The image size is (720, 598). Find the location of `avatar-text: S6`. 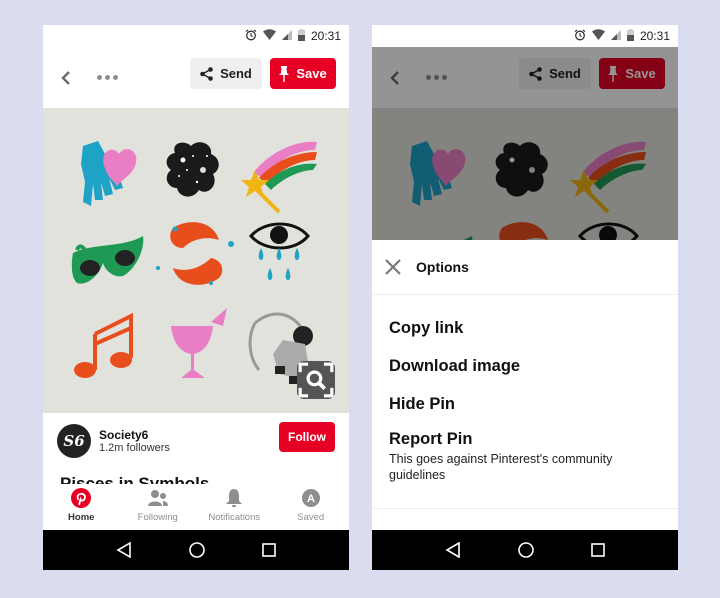

avatar-text: S6 is located at coordinates (74, 441).